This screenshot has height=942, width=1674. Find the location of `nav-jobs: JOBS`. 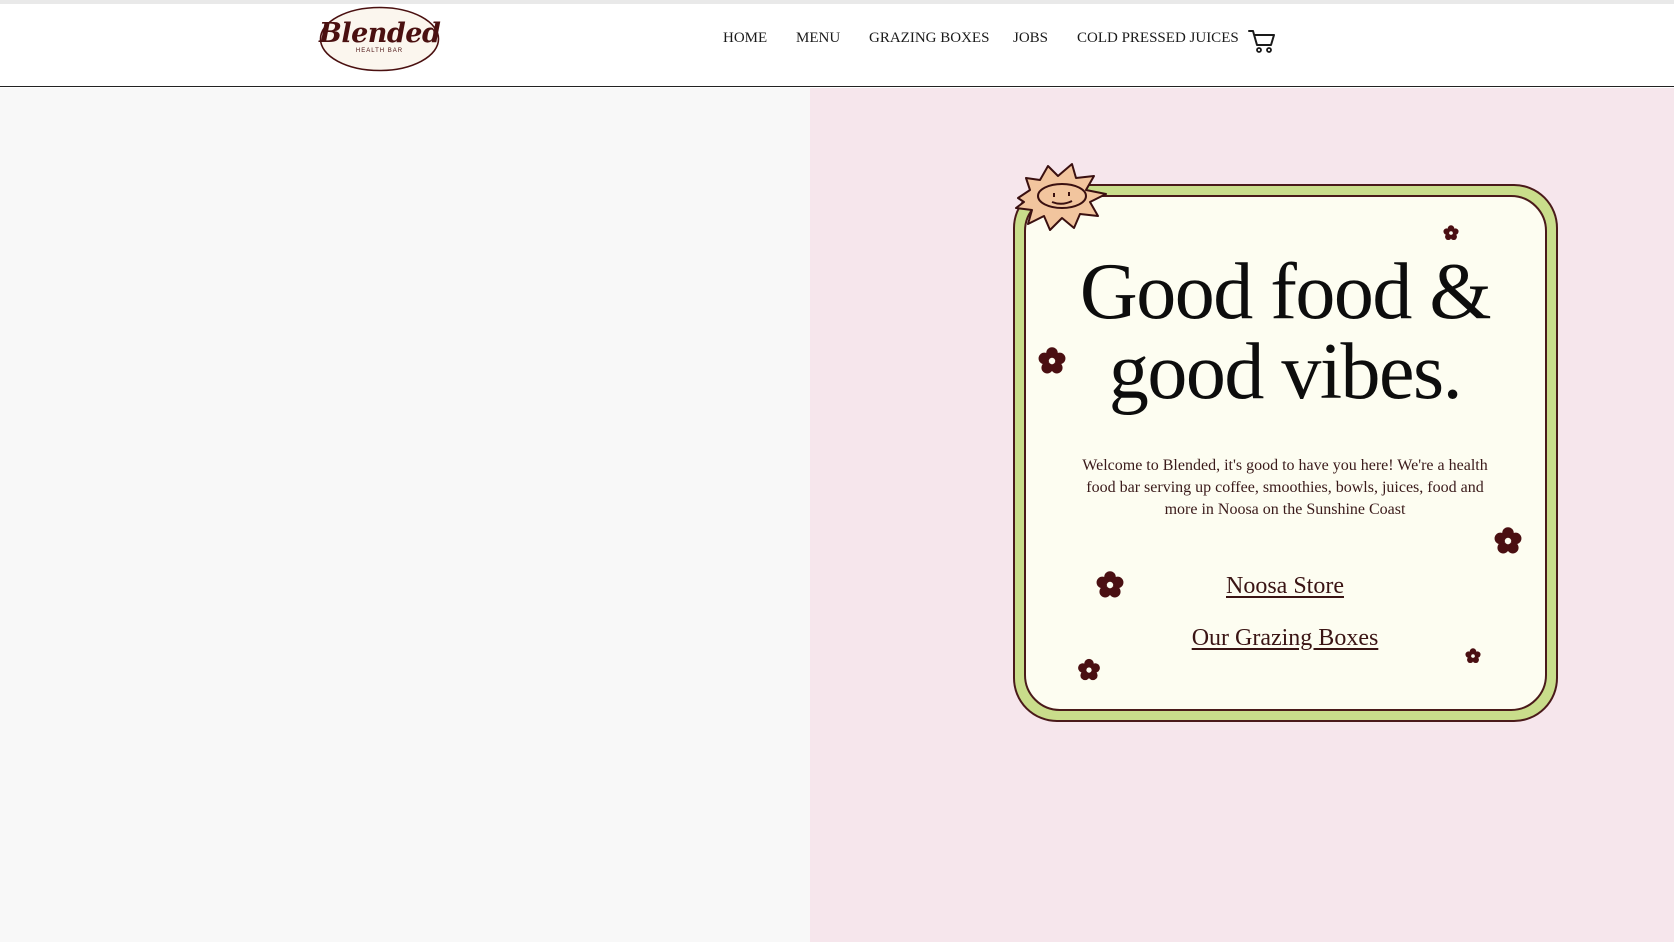

nav-jobs: JOBS is located at coordinates (1030, 38).